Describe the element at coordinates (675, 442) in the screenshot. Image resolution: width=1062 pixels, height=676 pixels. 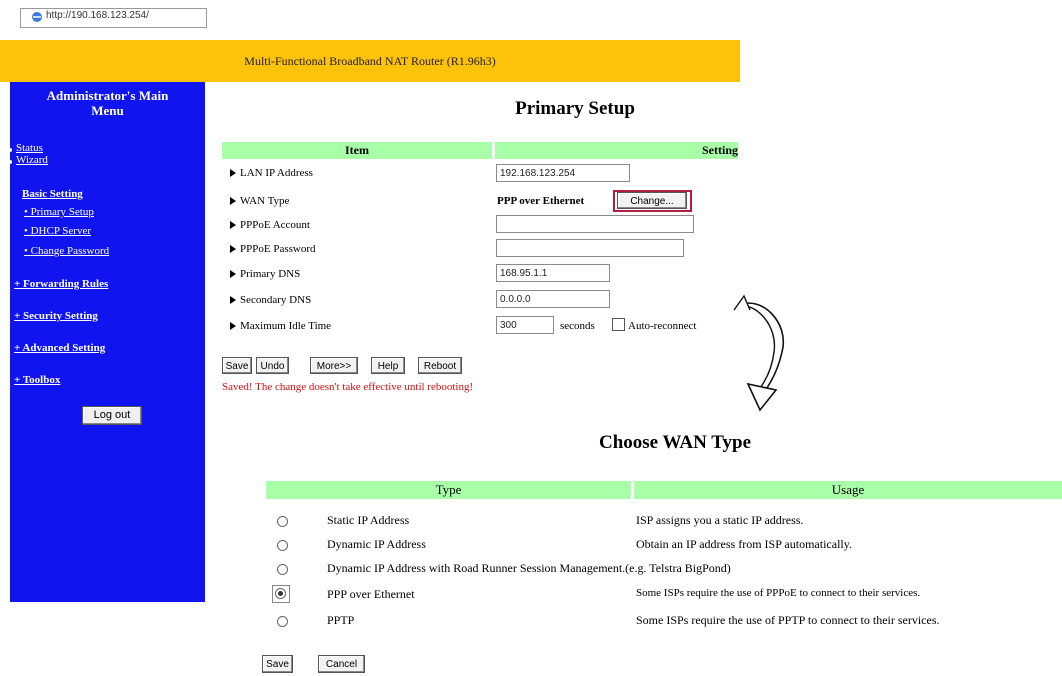
I see `choose-wan-title: Choose WAN Type` at that location.